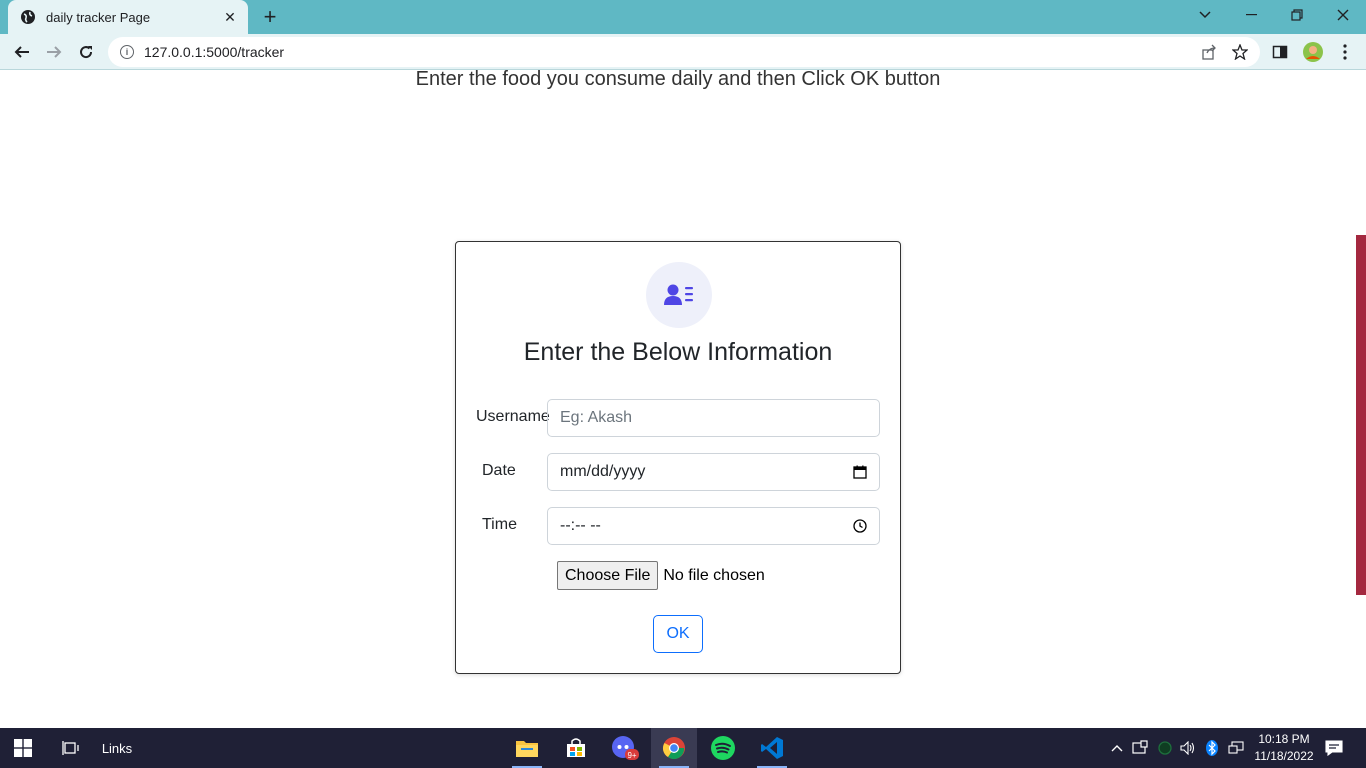 This screenshot has height=768, width=1366. I want to click on taskbar-clock: 10:18 PM 11/18/2022, so click(1284, 748).